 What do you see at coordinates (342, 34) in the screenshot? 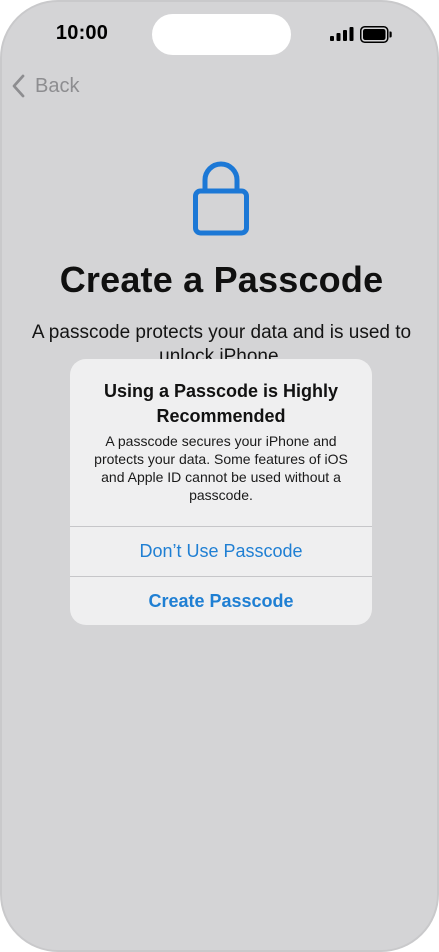
I see `cellular-signal-icon` at bounding box center [342, 34].